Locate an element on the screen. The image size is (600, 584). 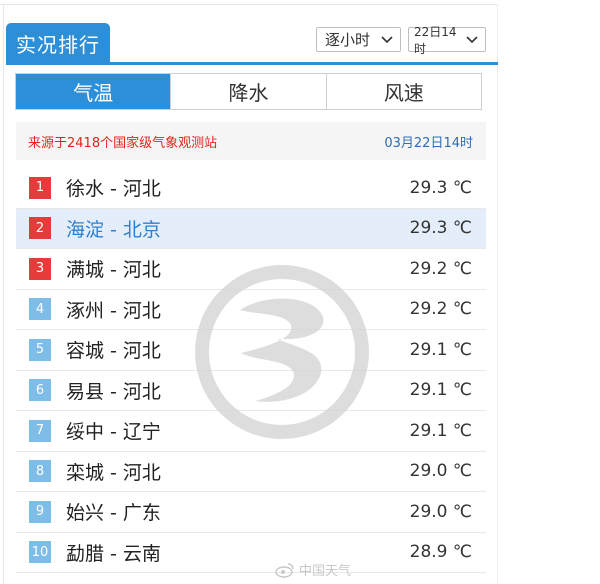
rank-badge: 9 is located at coordinates (40, 511).